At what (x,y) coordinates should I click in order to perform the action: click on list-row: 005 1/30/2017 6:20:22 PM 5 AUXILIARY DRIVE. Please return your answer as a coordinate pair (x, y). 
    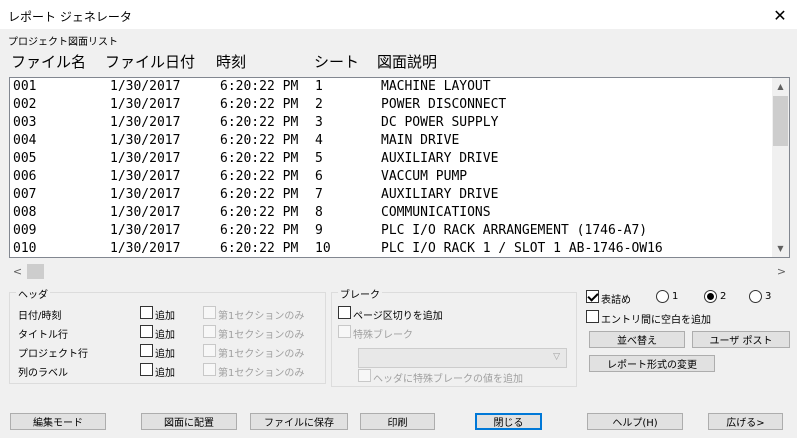
    Looking at the image, I should click on (392, 159).